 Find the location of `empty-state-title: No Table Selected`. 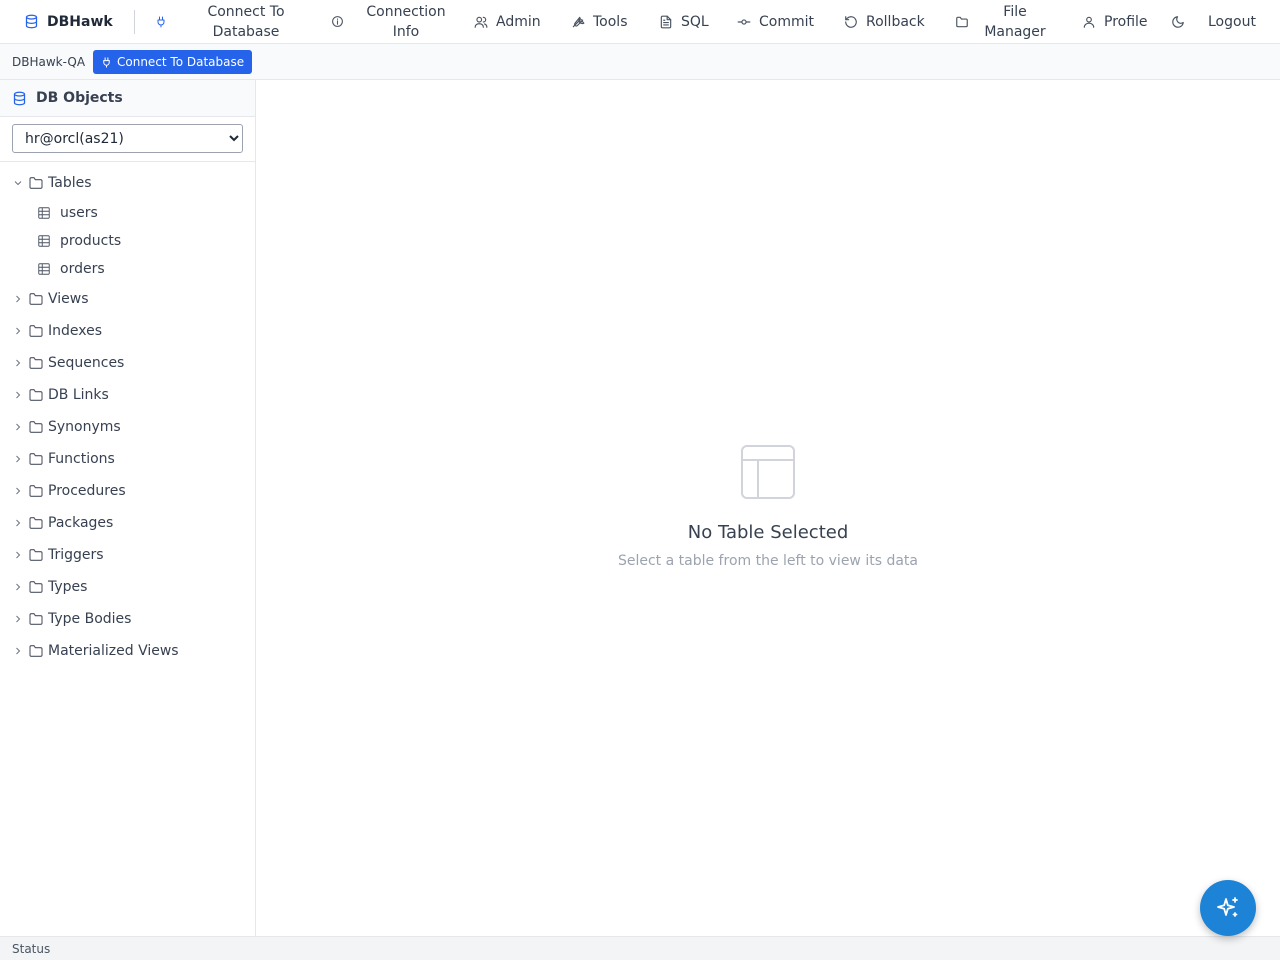

empty-state-title: No Table Selected is located at coordinates (768, 532).